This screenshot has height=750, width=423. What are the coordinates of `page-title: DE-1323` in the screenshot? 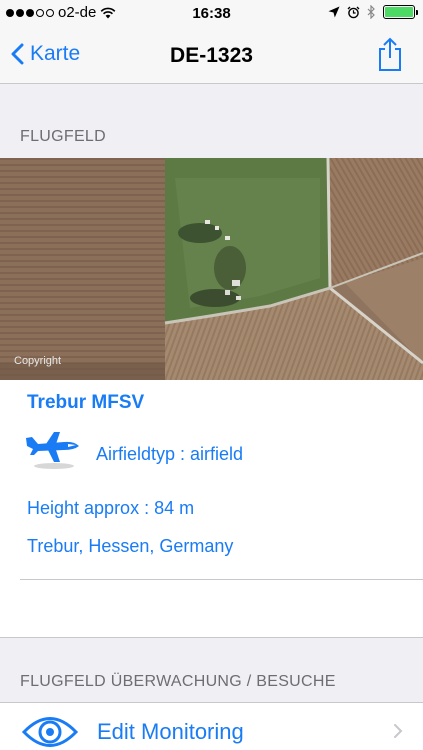 It's located at (211, 55).